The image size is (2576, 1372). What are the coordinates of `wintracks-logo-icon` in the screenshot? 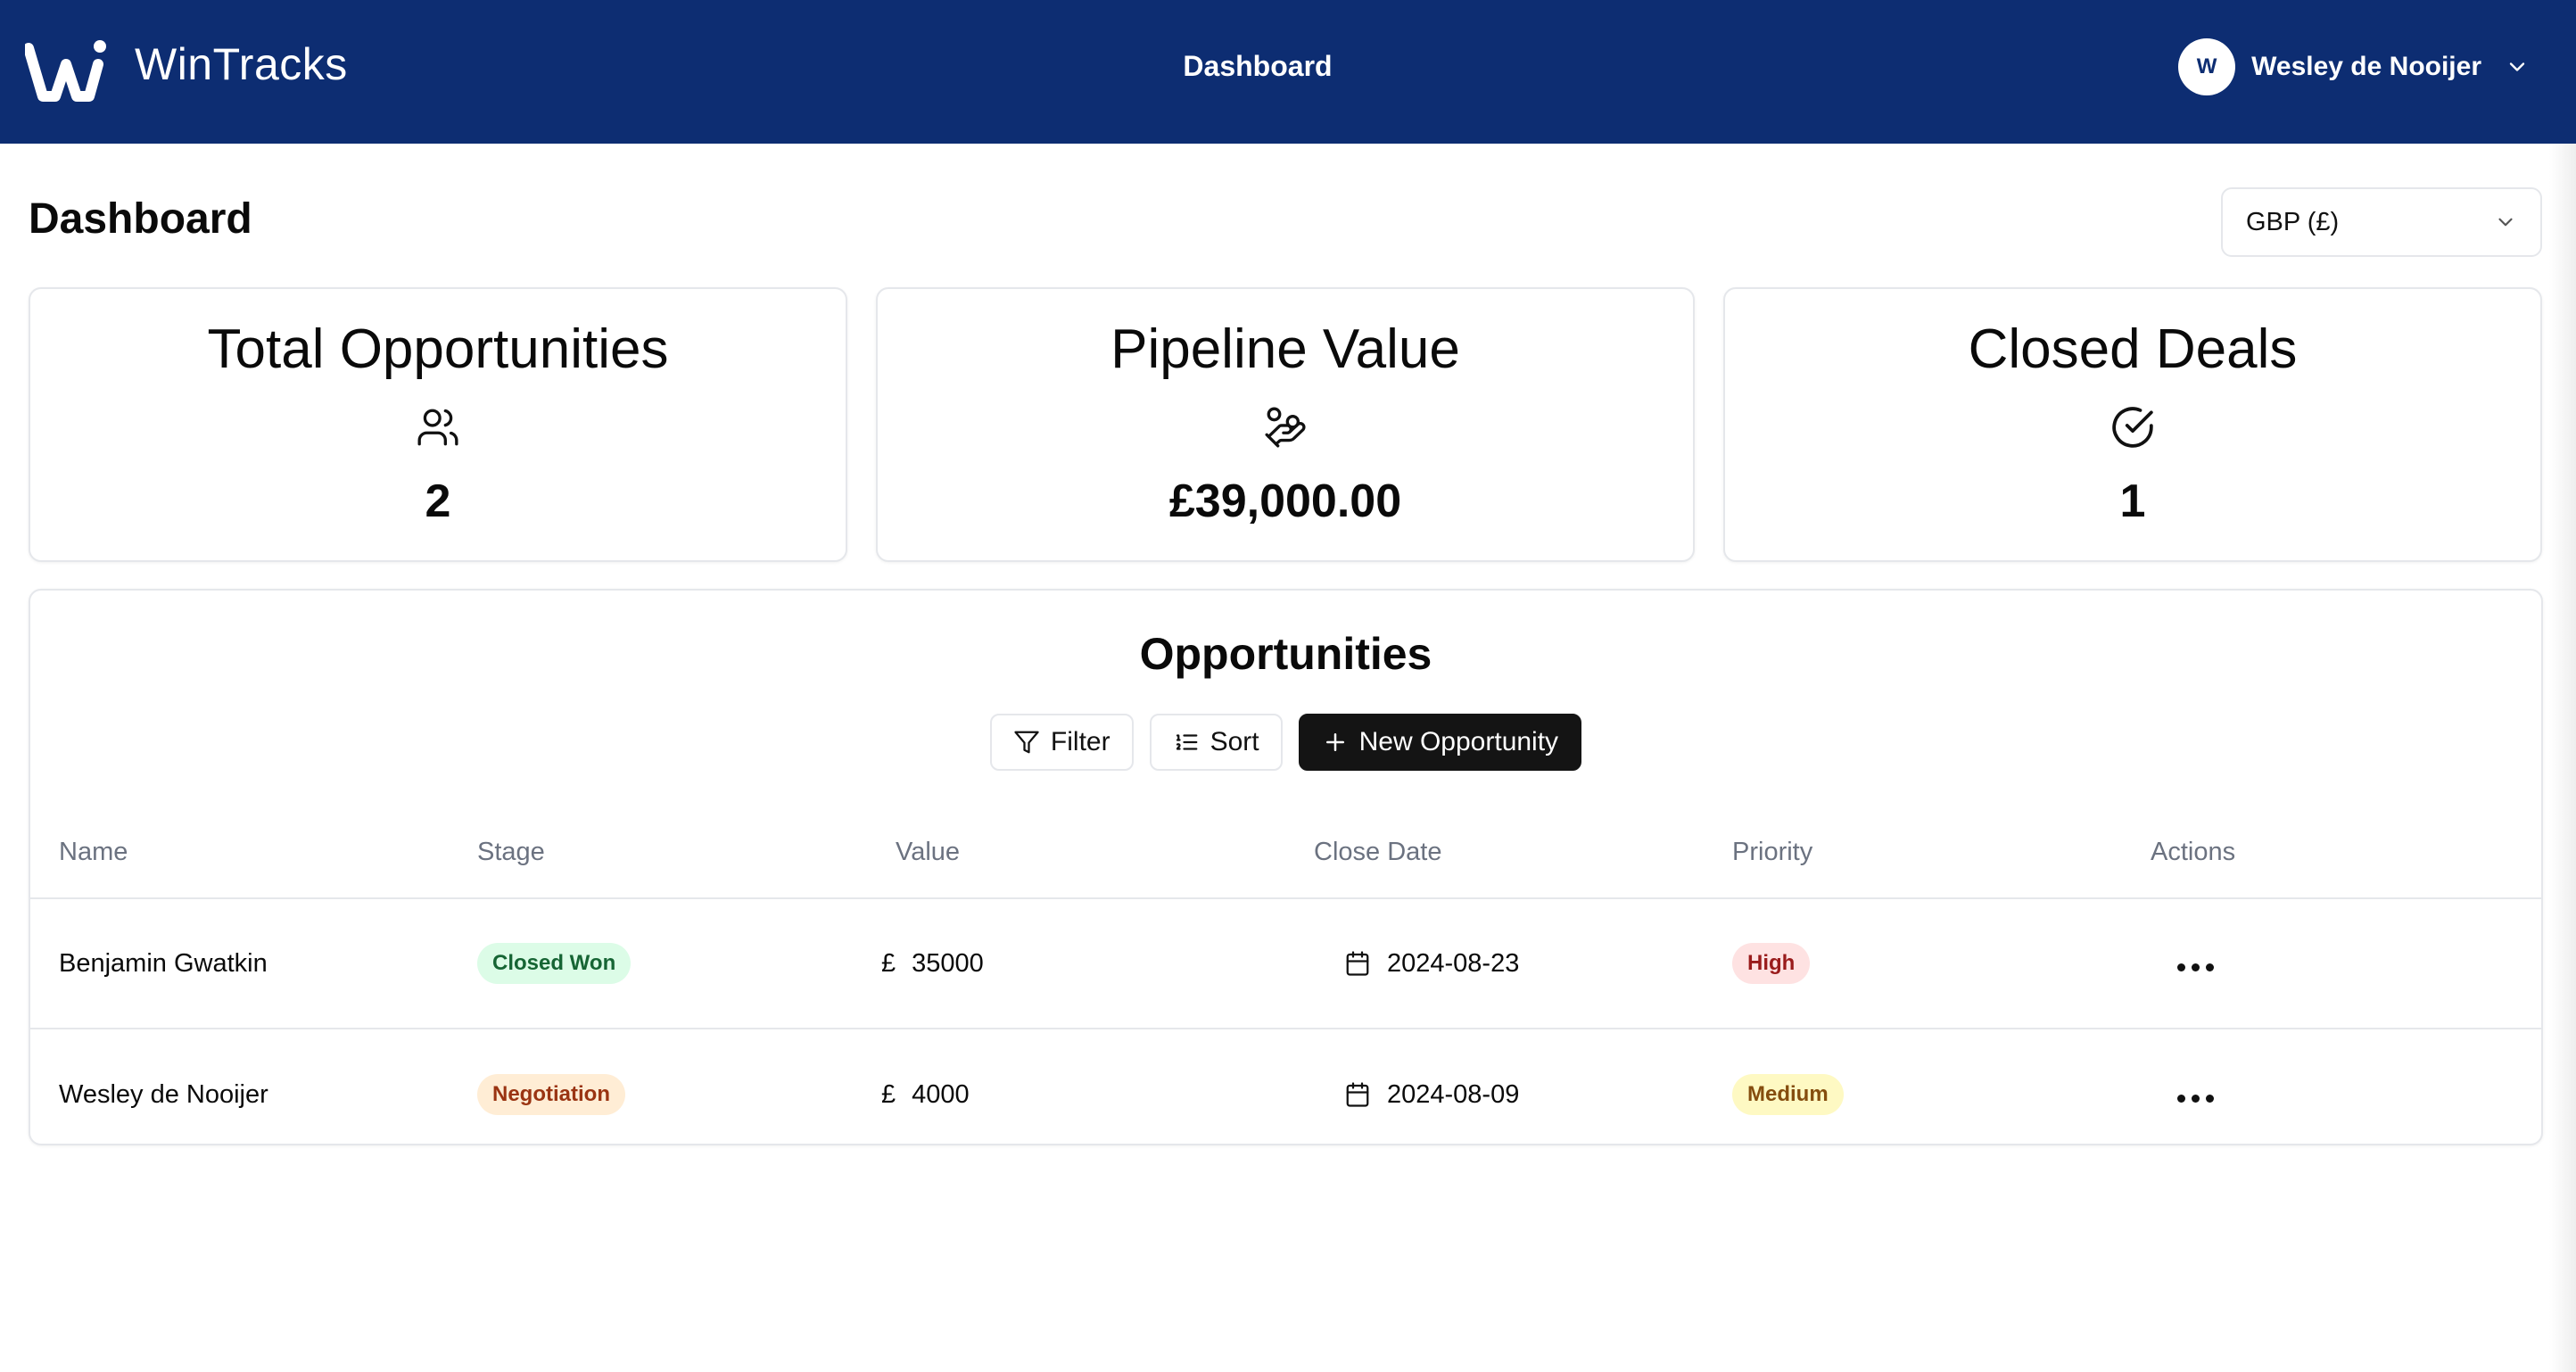 It's located at (66, 69).